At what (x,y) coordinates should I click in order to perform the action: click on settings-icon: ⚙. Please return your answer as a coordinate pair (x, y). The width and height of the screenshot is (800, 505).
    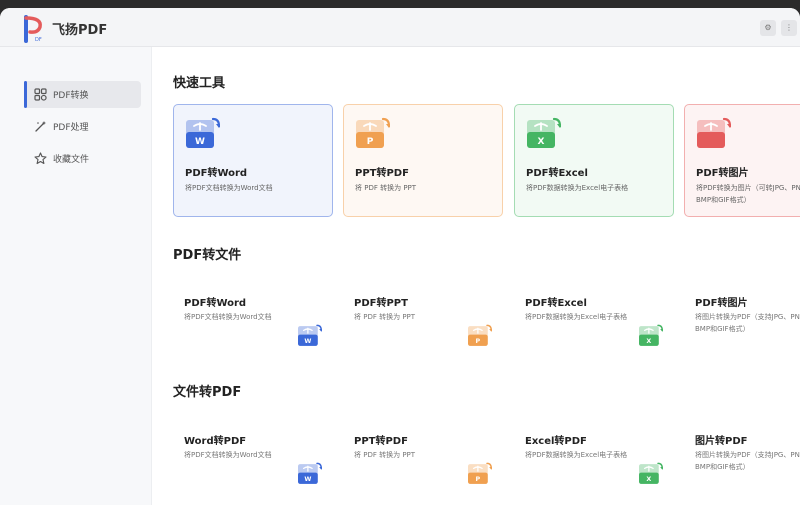
    Looking at the image, I should click on (768, 28).